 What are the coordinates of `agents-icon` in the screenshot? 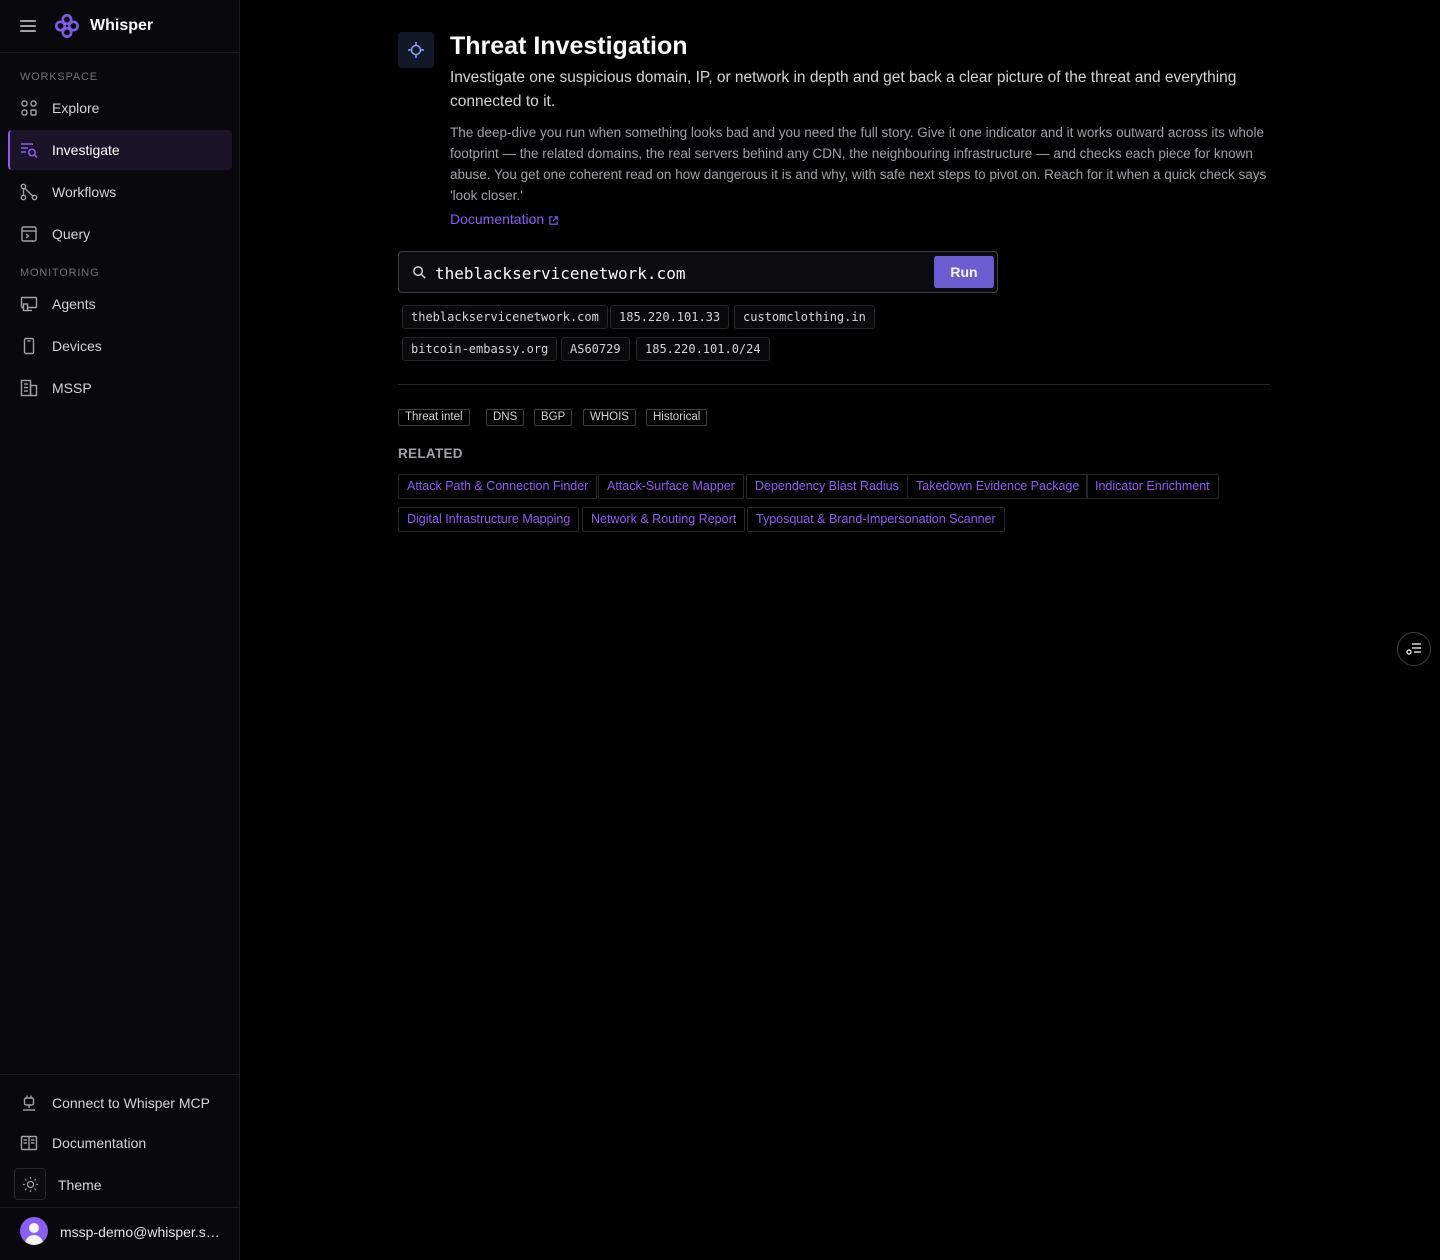 It's located at (29, 304).